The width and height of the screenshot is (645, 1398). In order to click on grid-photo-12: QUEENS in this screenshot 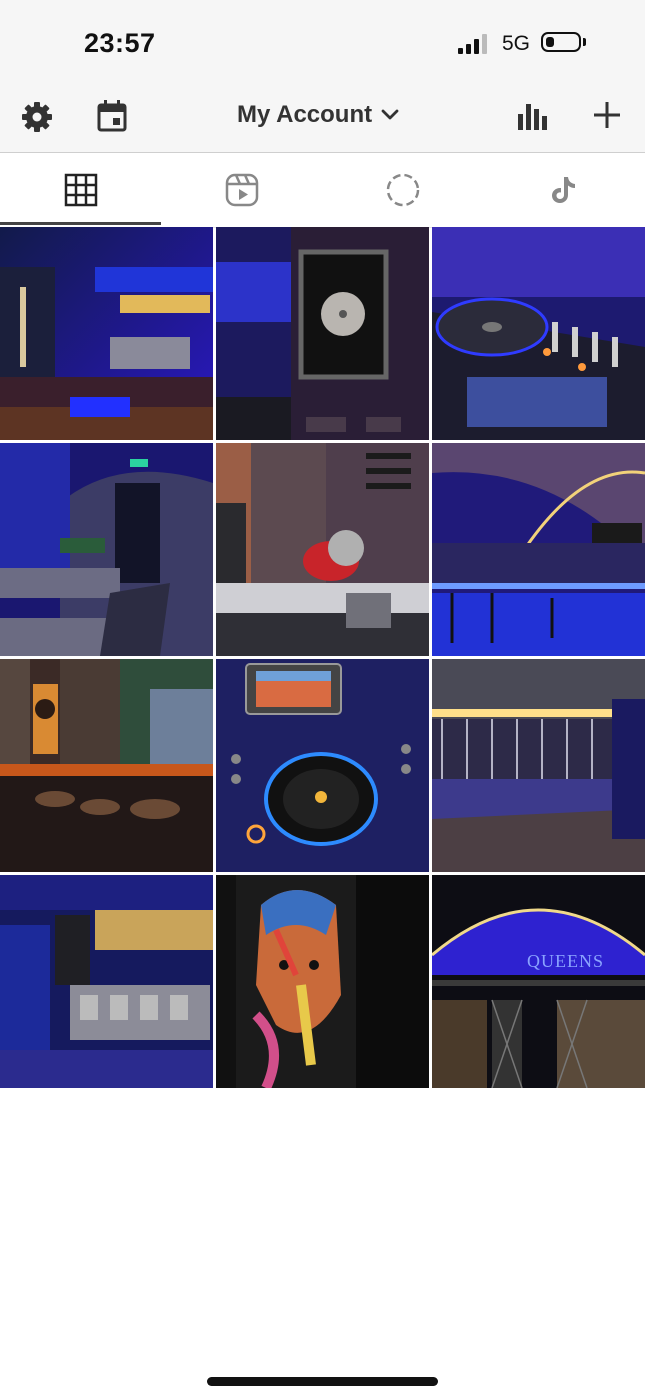, I will do `click(538, 981)`.